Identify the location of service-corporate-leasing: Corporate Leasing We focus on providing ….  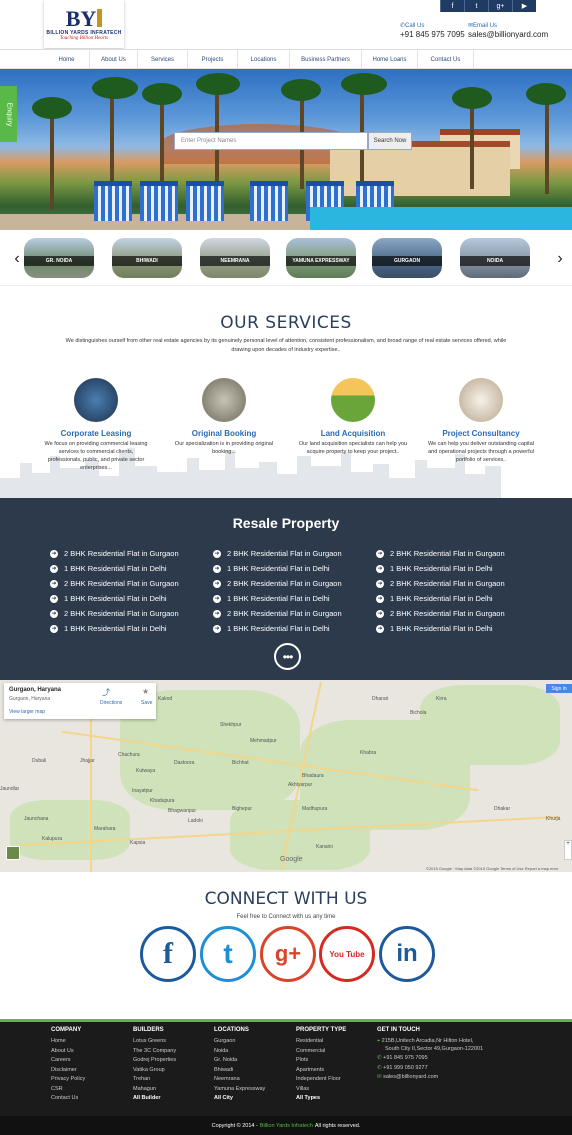
(96, 425).